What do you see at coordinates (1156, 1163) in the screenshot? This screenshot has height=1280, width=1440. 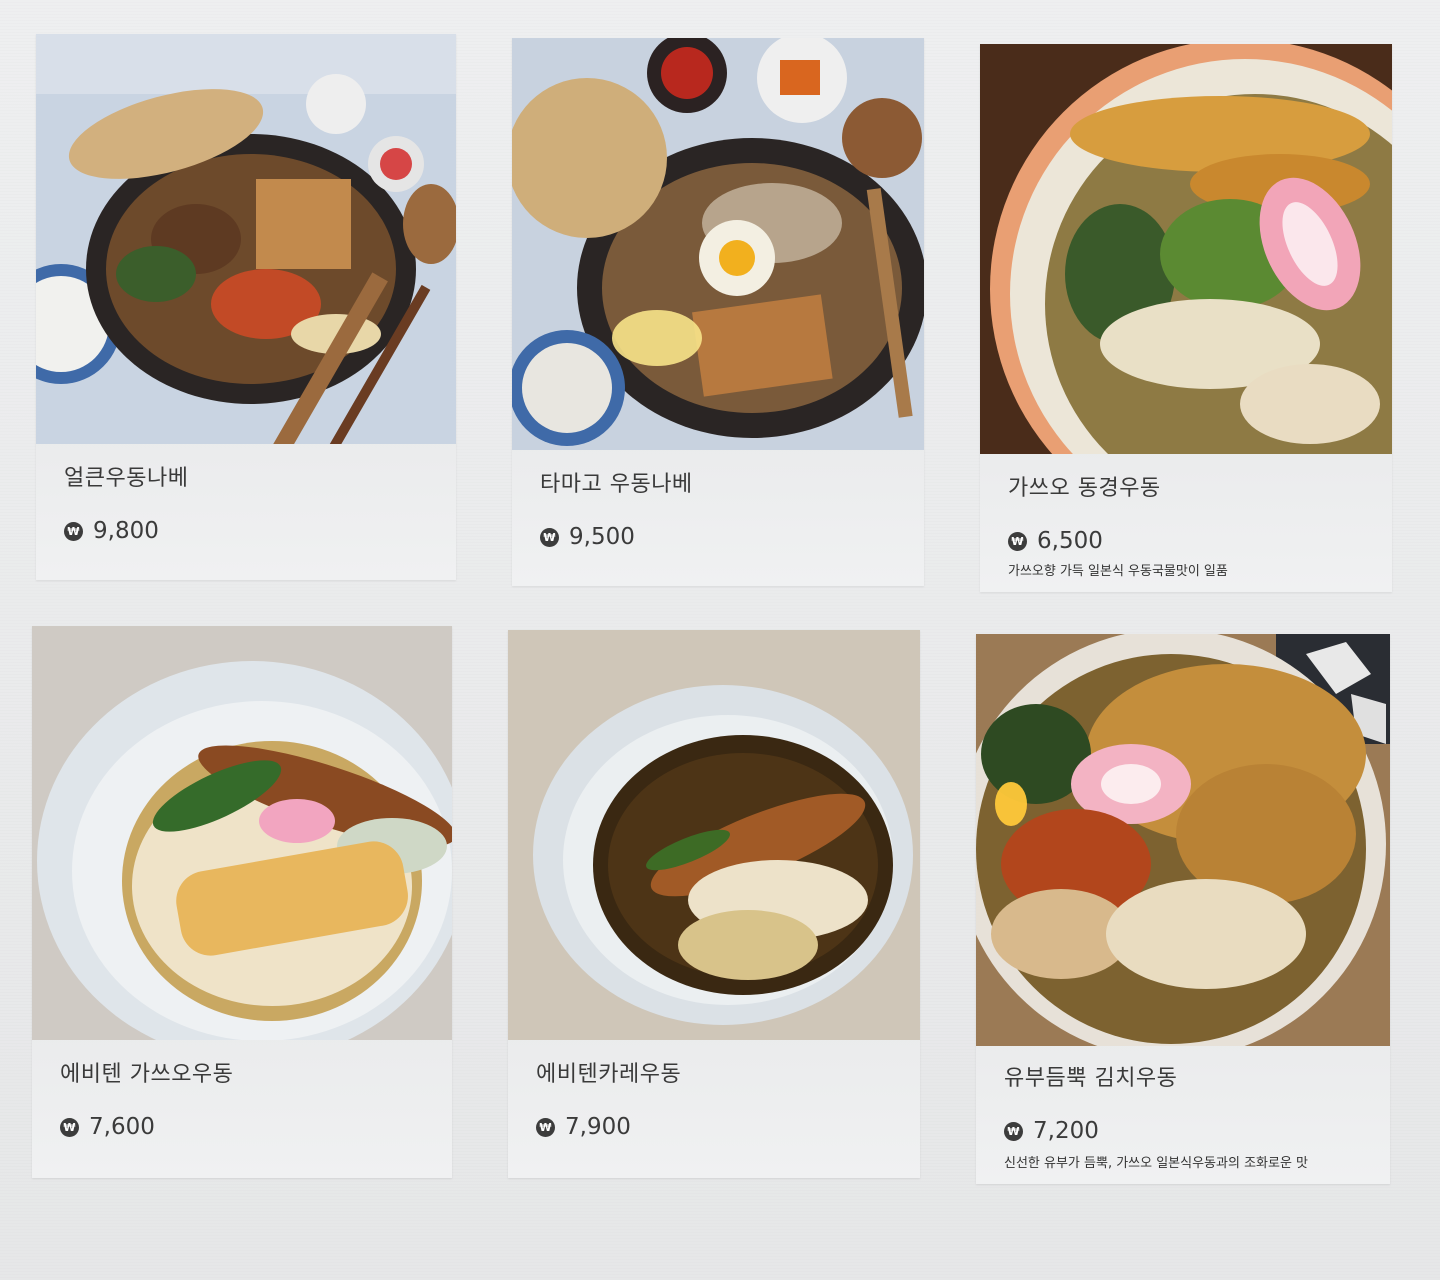 I see `menu-item-description: 신선한 유부가 듬뿍, 가쓰오 일본식우동과의 조화로운 맛` at bounding box center [1156, 1163].